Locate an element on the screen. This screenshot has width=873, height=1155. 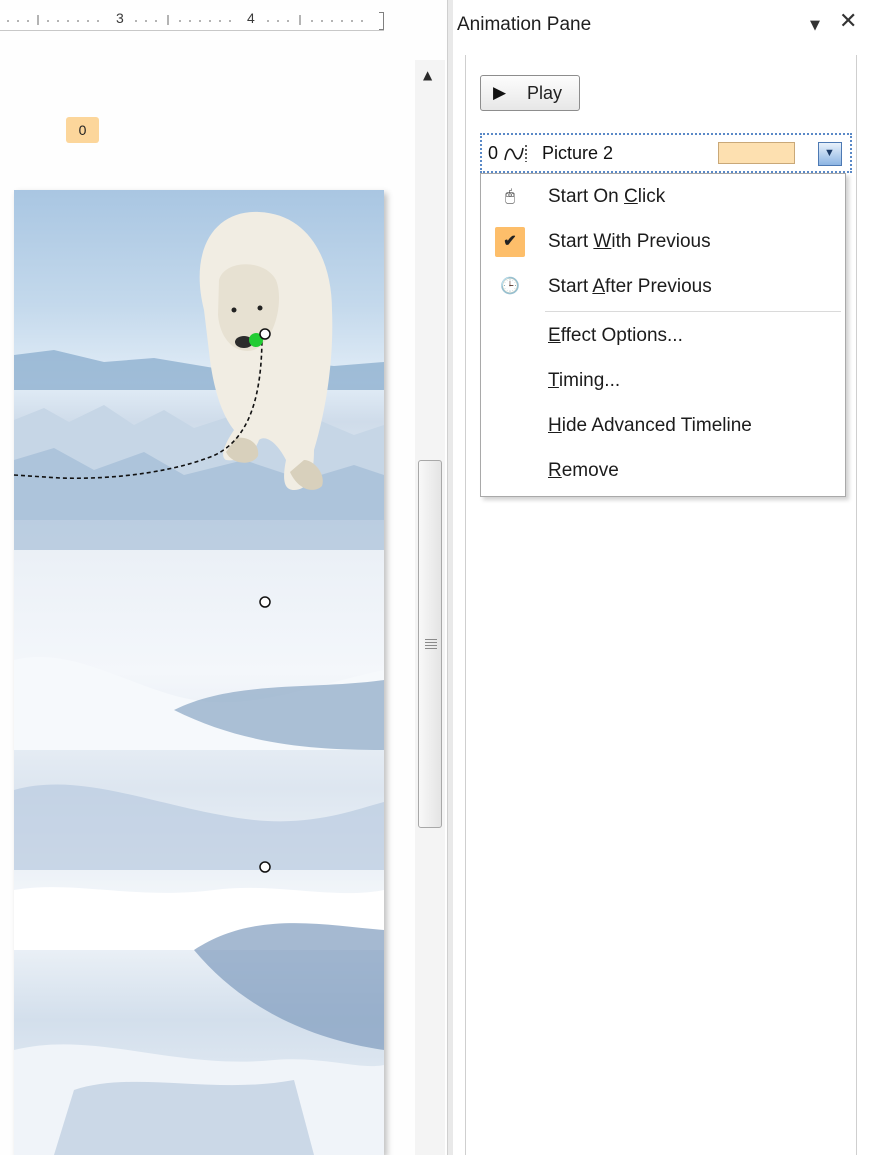
pane-title: Animation Pane is located at coordinates (524, 24).